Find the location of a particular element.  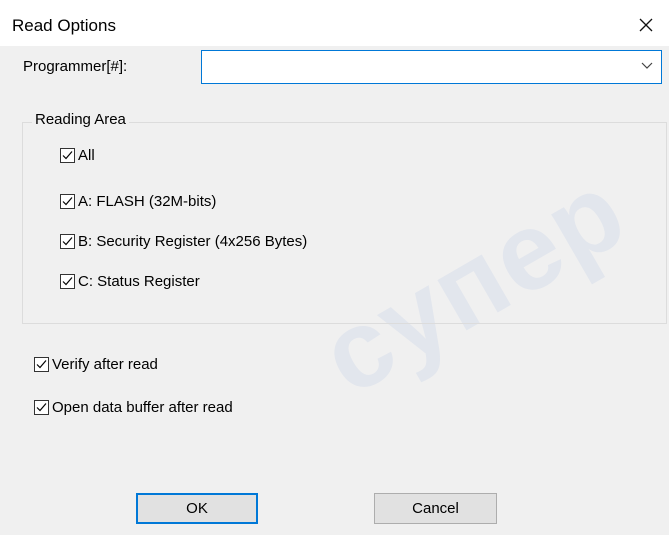

ok-button: OK is located at coordinates (197, 508).